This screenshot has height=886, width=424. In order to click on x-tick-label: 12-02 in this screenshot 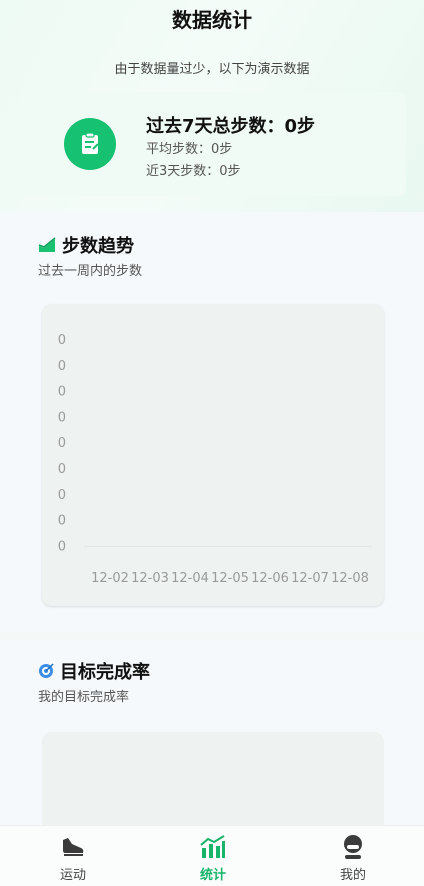, I will do `click(110, 578)`.